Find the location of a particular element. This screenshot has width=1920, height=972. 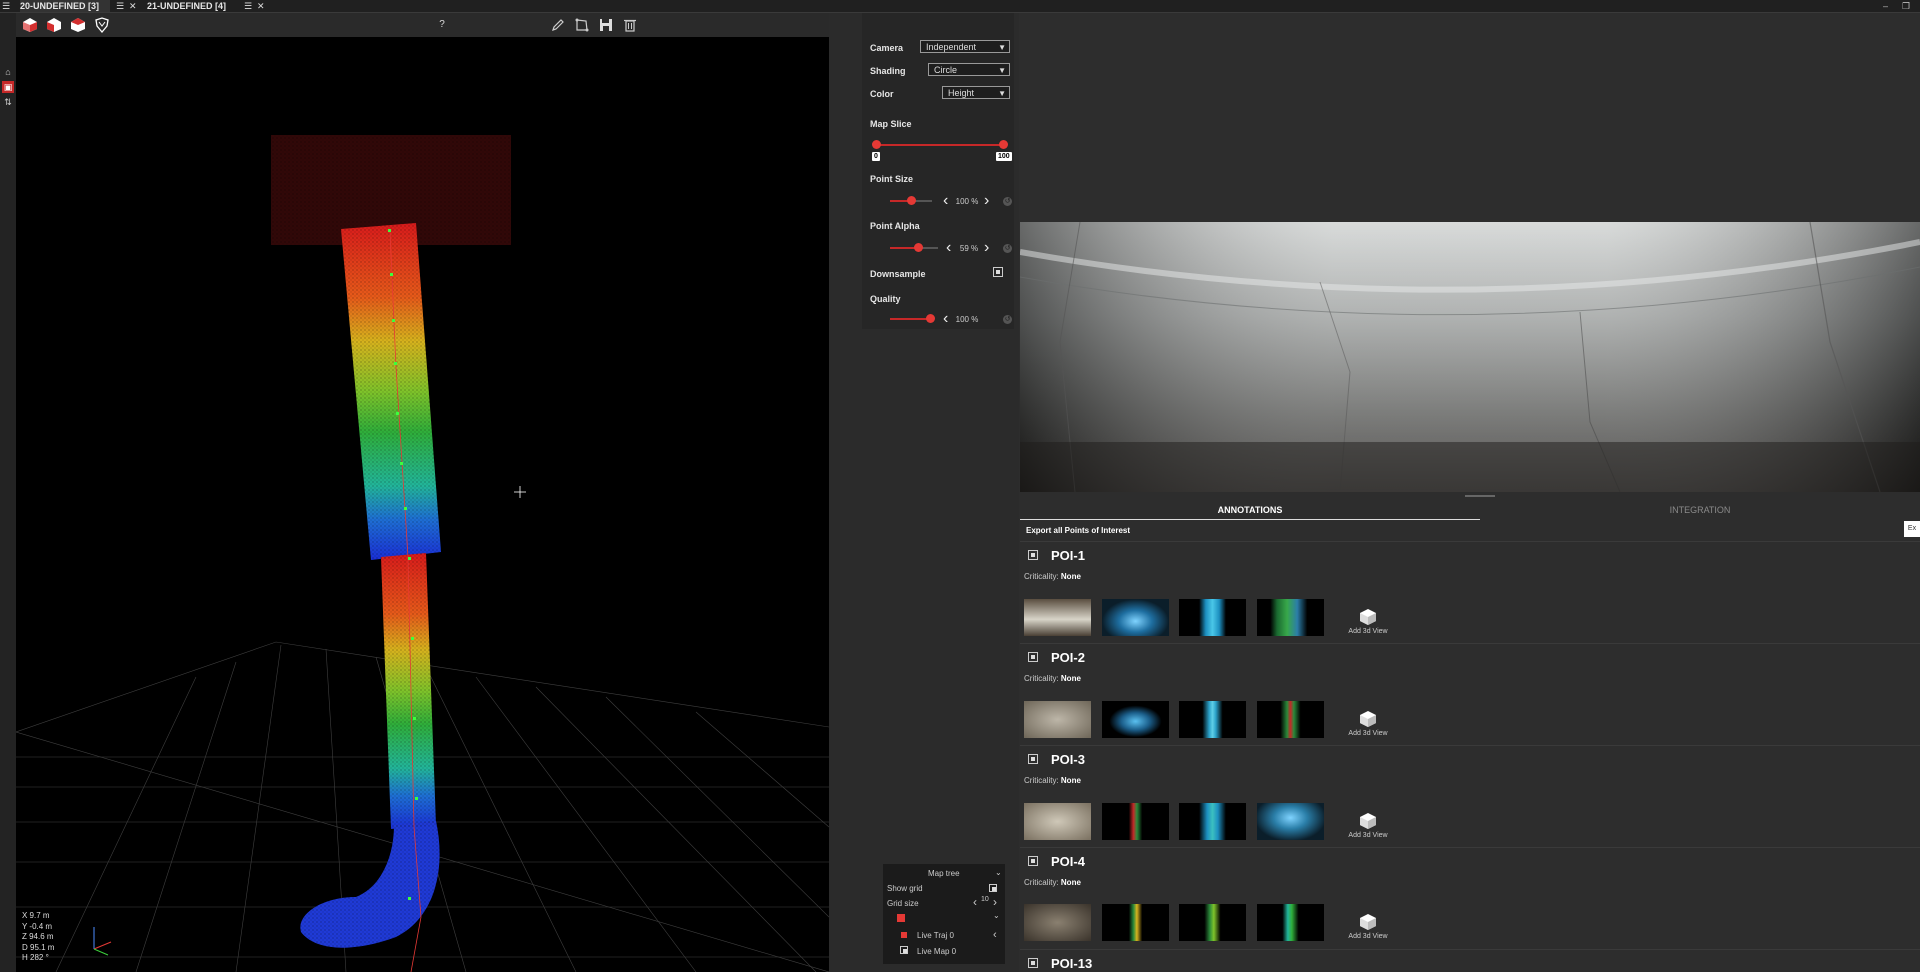

export-poi-button: Export all Points of Interest is located at coordinates (1078, 530).